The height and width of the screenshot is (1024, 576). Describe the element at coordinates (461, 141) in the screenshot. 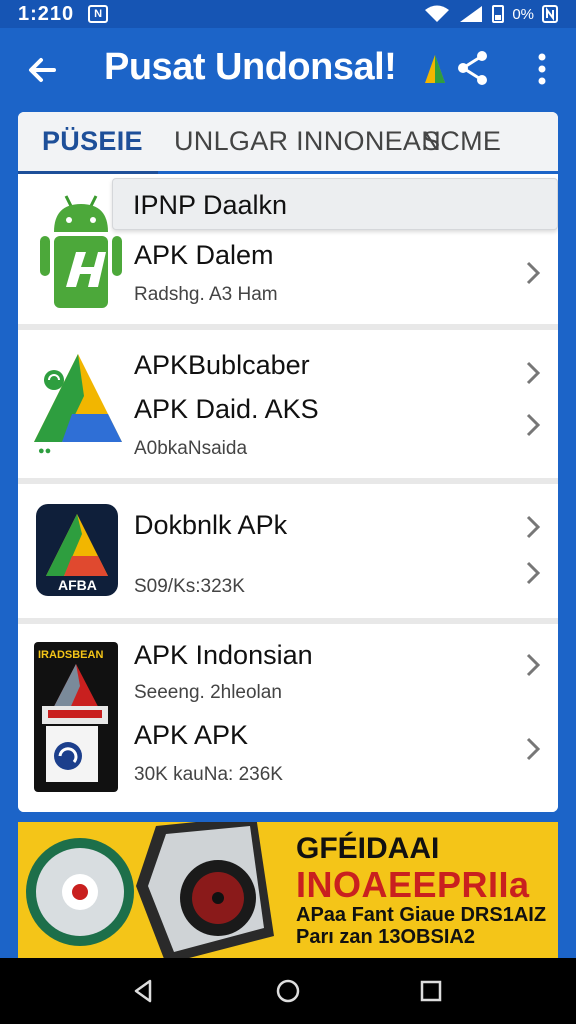

I see `tab-scme: SCME` at that location.